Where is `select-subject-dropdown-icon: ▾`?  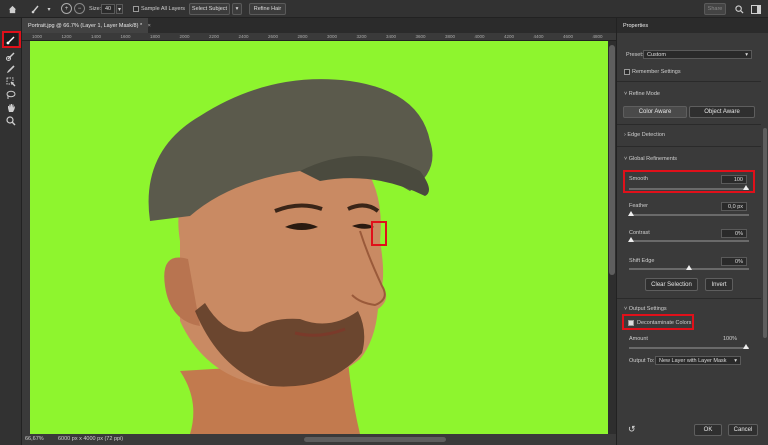
select-subject-dropdown-icon: ▾ is located at coordinates (237, 9).